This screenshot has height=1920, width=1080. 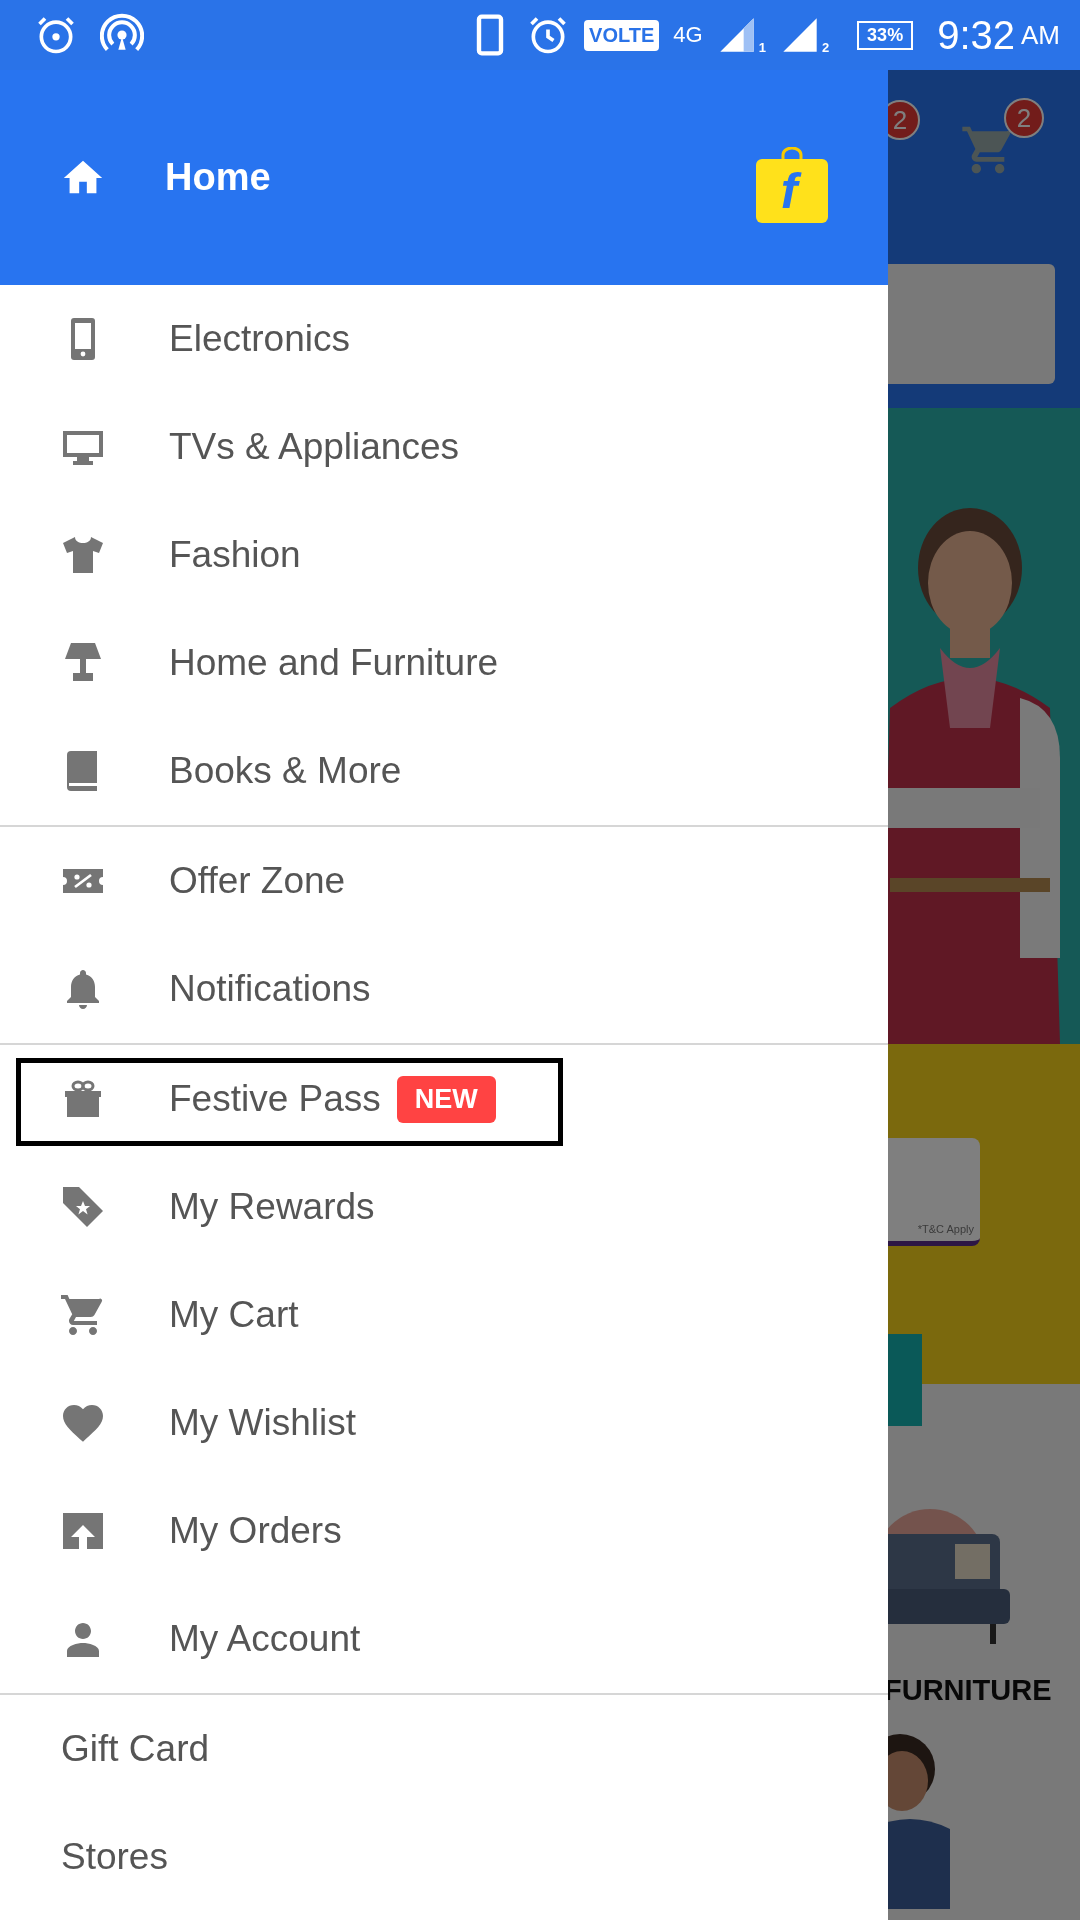 I want to click on menu-item: Electronics, so click(x=444, y=339).